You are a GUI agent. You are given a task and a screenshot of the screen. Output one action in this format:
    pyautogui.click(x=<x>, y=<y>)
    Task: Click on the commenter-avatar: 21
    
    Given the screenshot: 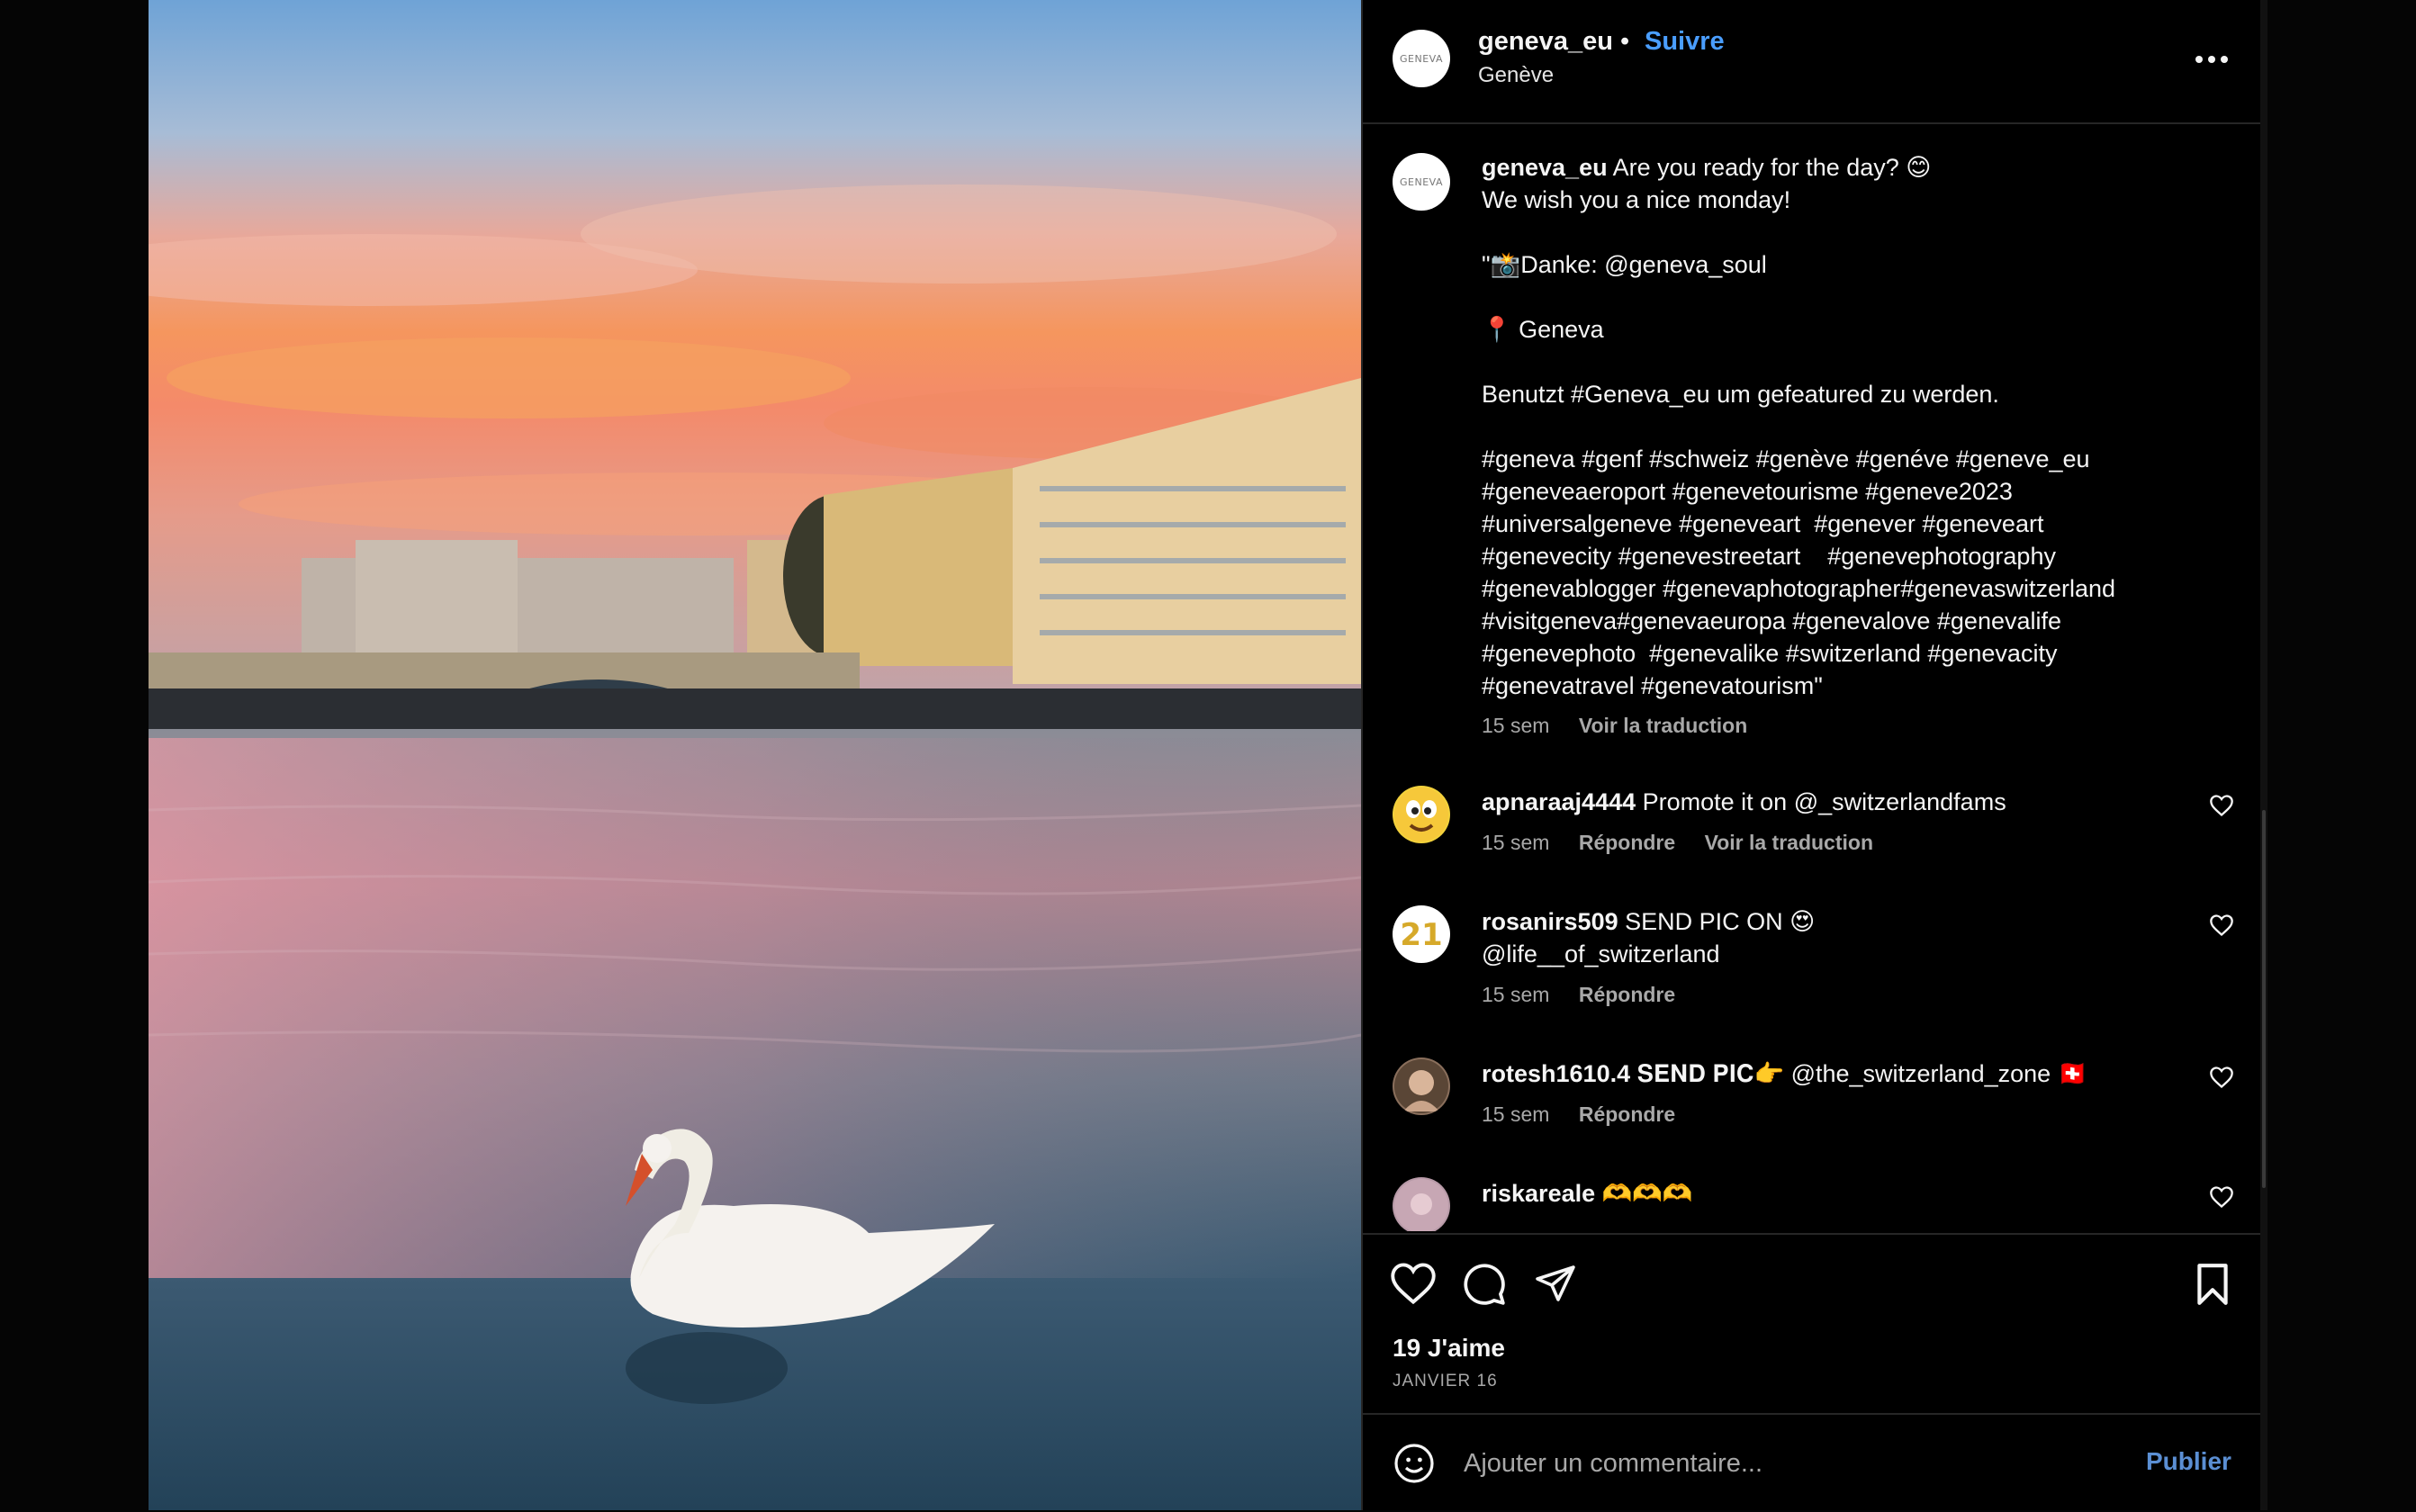 What is the action you would take?
    pyautogui.click(x=1421, y=934)
    